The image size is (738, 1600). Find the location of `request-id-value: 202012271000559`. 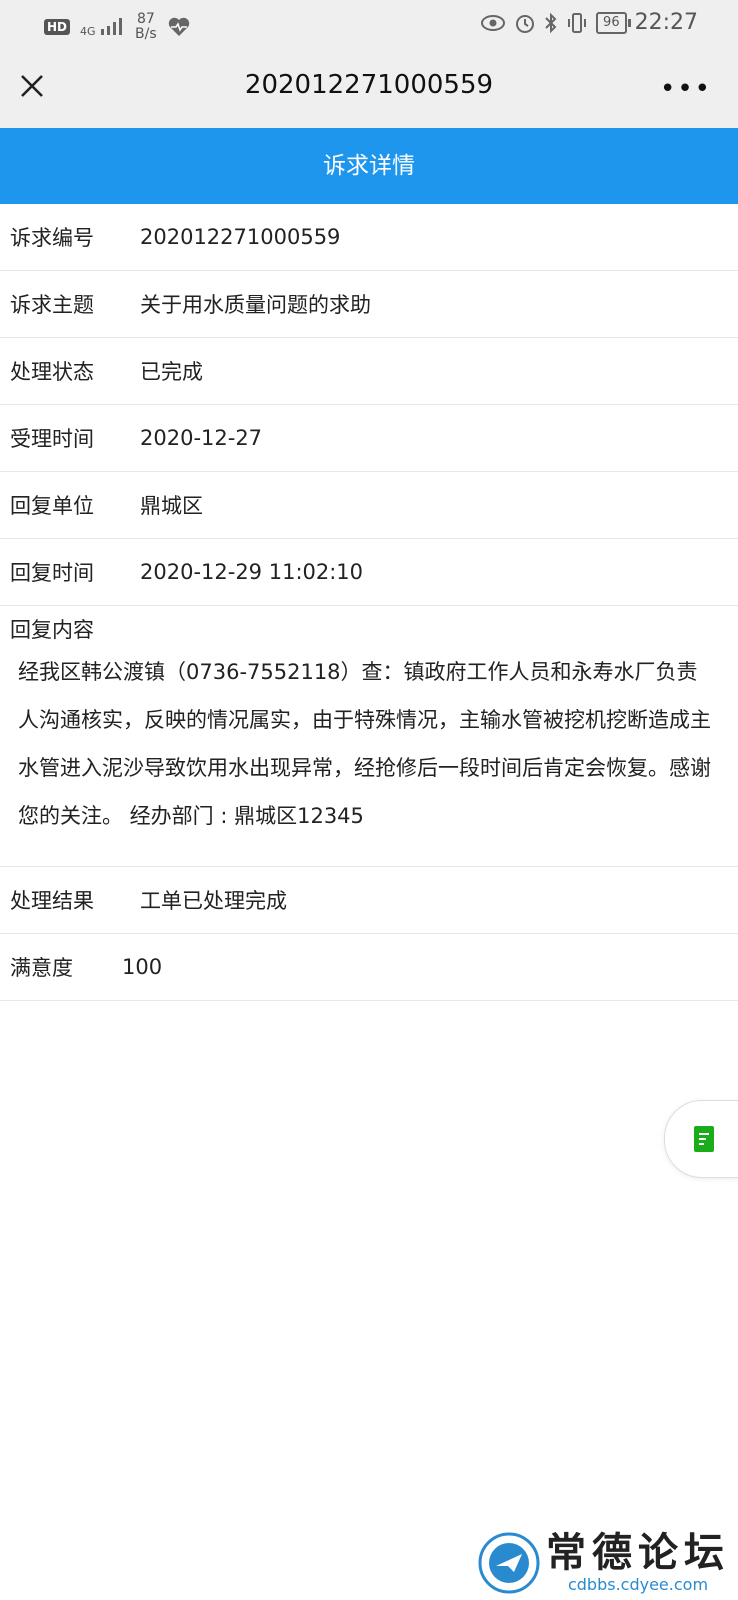

request-id-value: 202012271000559 is located at coordinates (240, 237).